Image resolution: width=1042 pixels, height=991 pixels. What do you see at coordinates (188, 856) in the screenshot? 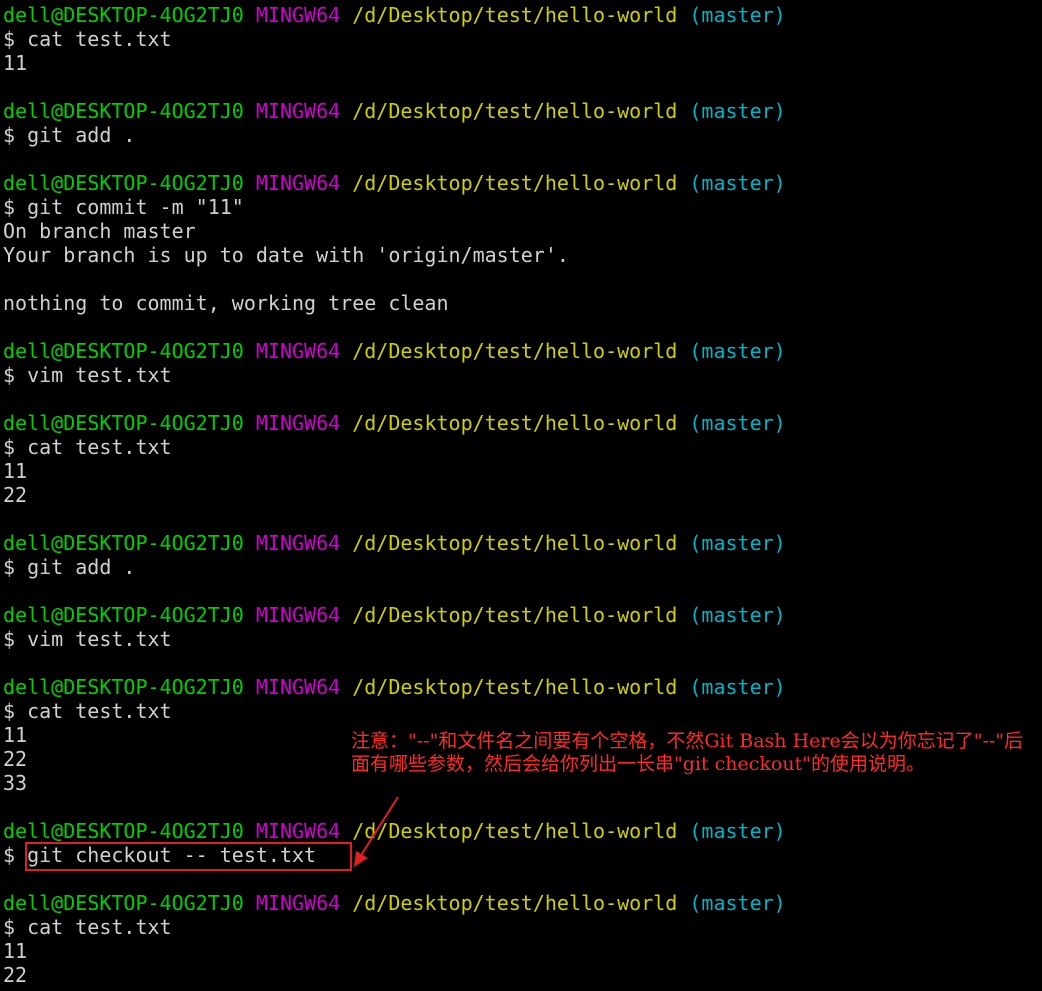
I see `command-highlight-box` at bounding box center [188, 856].